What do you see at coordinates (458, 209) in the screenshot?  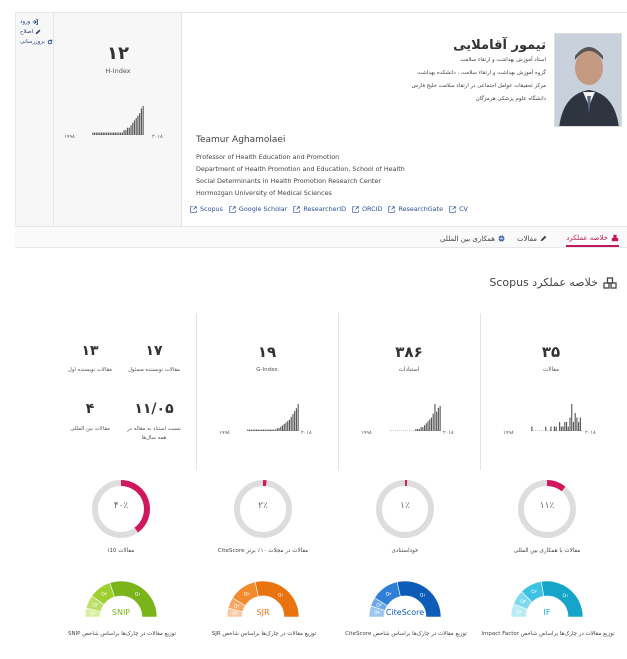 I see `link-cv: CV` at bounding box center [458, 209].